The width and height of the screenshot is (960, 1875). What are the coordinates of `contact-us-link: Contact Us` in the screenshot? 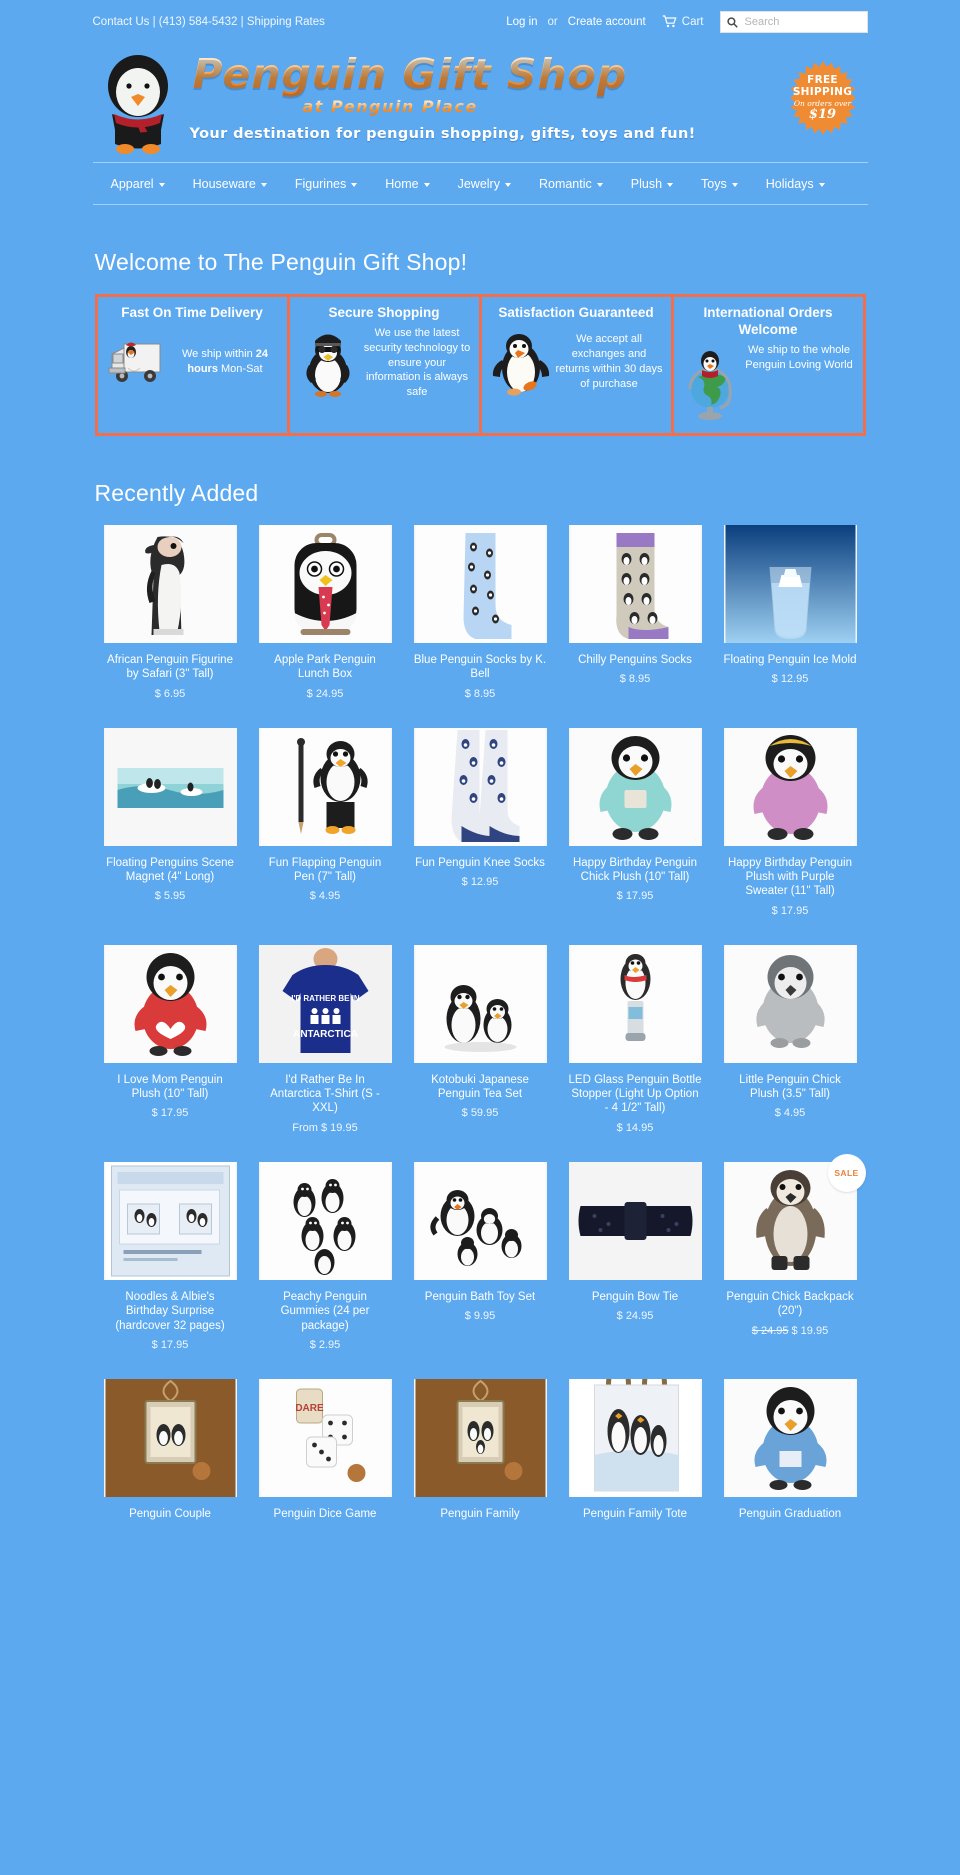 It's located at (121, 22).